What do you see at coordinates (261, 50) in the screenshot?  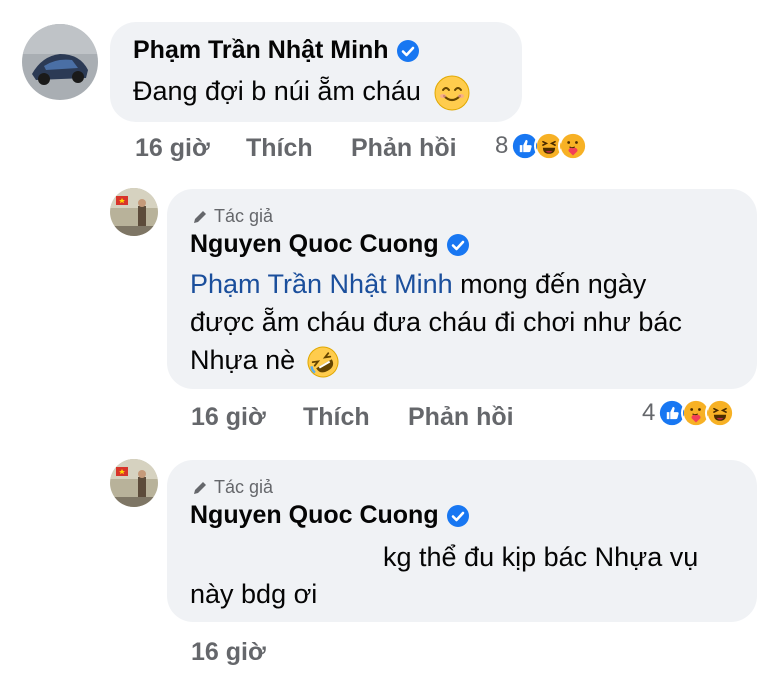 I see `author-name: Phạm Trần Nhật Minh` at bounding box center [261, 50].